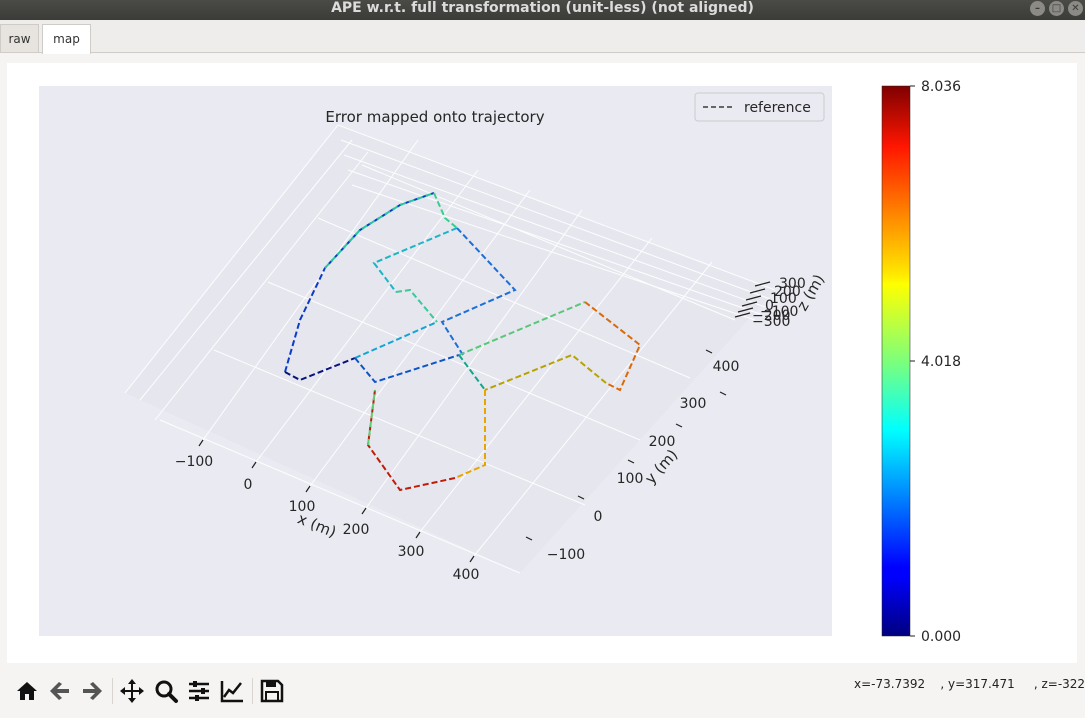 Image resolution: width=1085 pixels, height=718 pixels. What do you see at coordinates (1037, 8) in the screenshot?
I see `minimize-button: –` at bounding box center [1037, 8].